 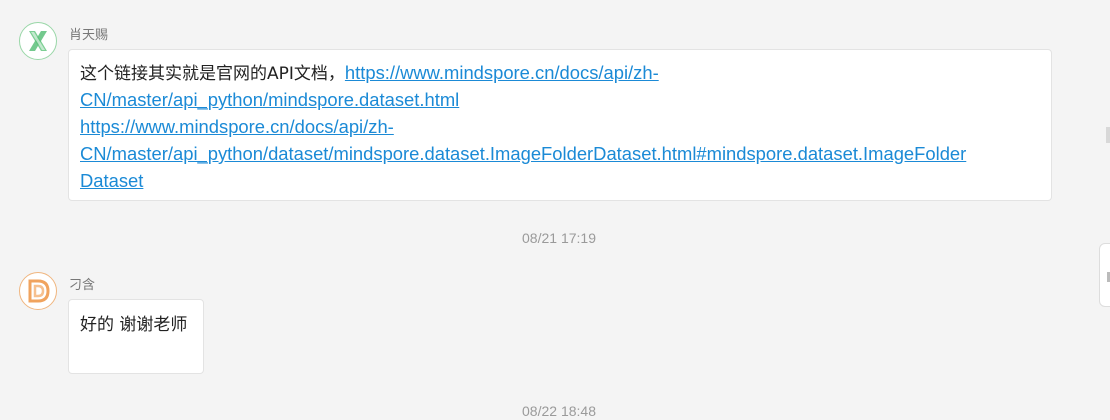 What do you see at coordinates (134, 325) in the screenshot?
I see `message-text: 好的 谢谢老师` at bounding box center [134, 325].